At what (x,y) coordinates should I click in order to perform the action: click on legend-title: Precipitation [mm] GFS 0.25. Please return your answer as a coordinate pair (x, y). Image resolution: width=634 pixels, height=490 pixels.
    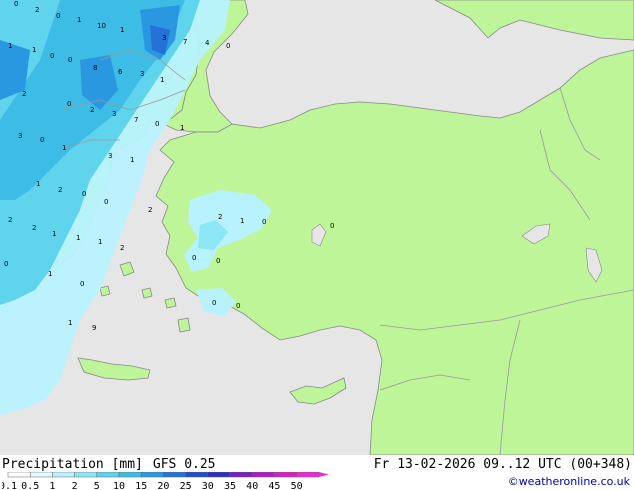
    Looking at the image, I should click on (114, 464).